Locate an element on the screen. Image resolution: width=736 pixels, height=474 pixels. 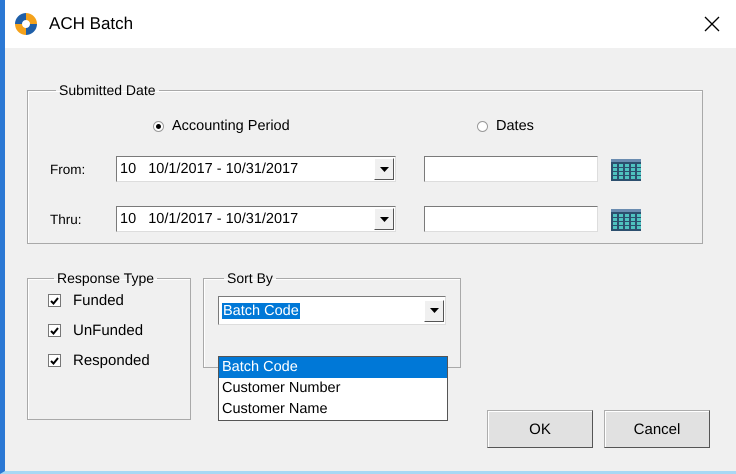
checkbox-label: Responded is located at coordinates (111, 360).